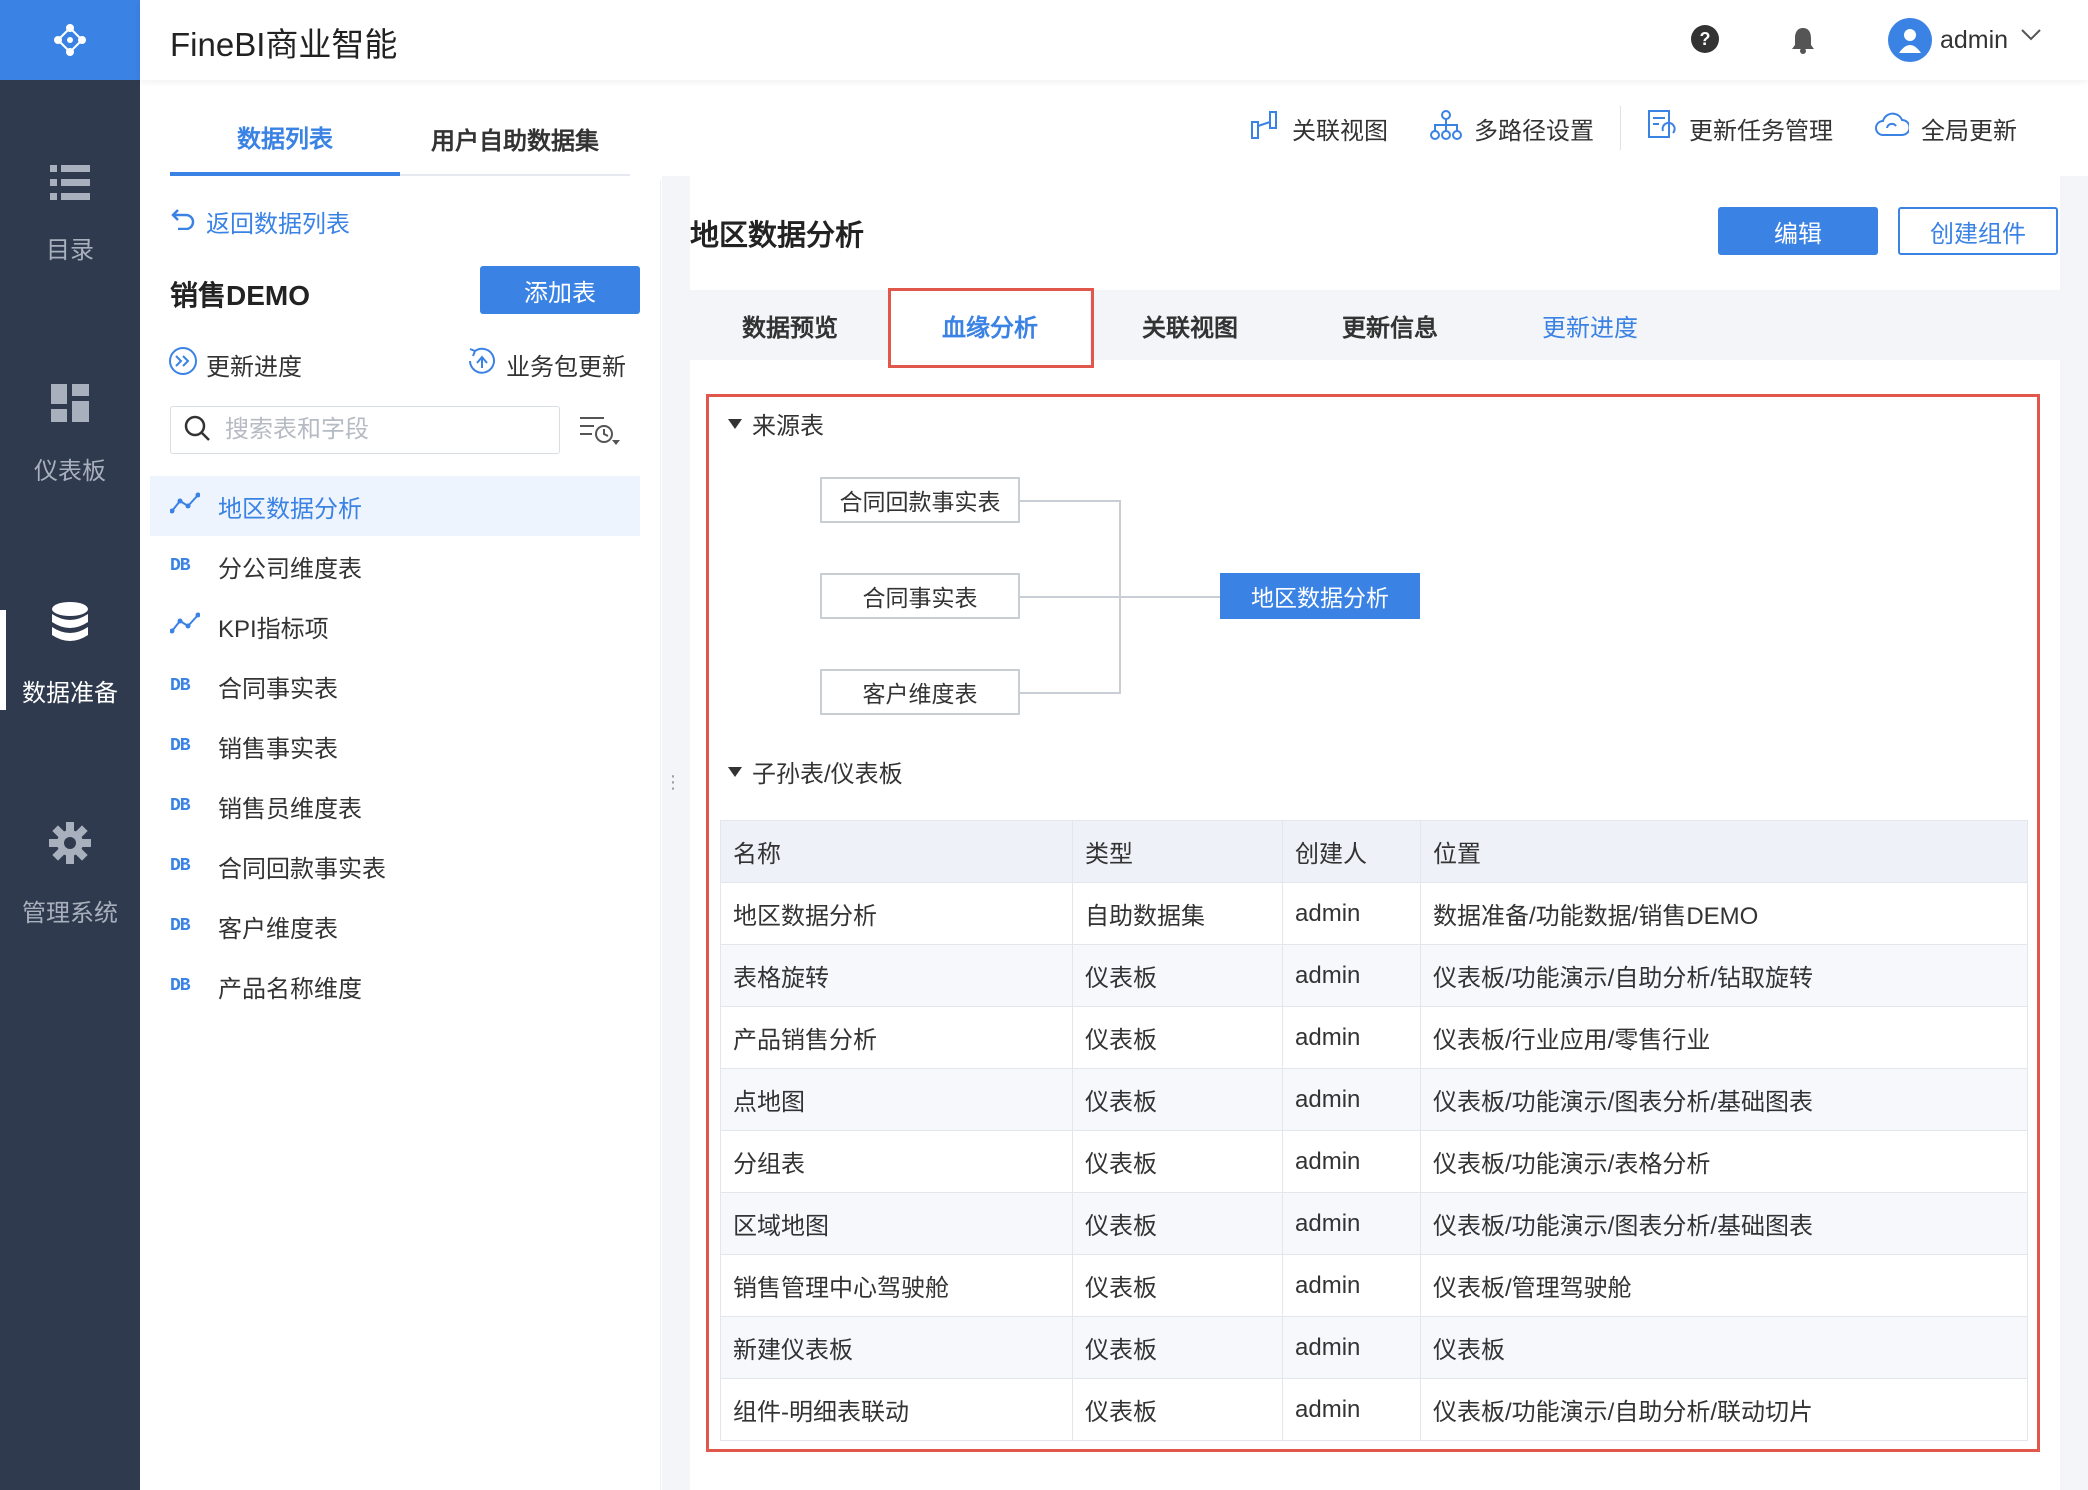 The image size is (2088, 1490). I want to click on back-arrow-icon, so click(183, 221).